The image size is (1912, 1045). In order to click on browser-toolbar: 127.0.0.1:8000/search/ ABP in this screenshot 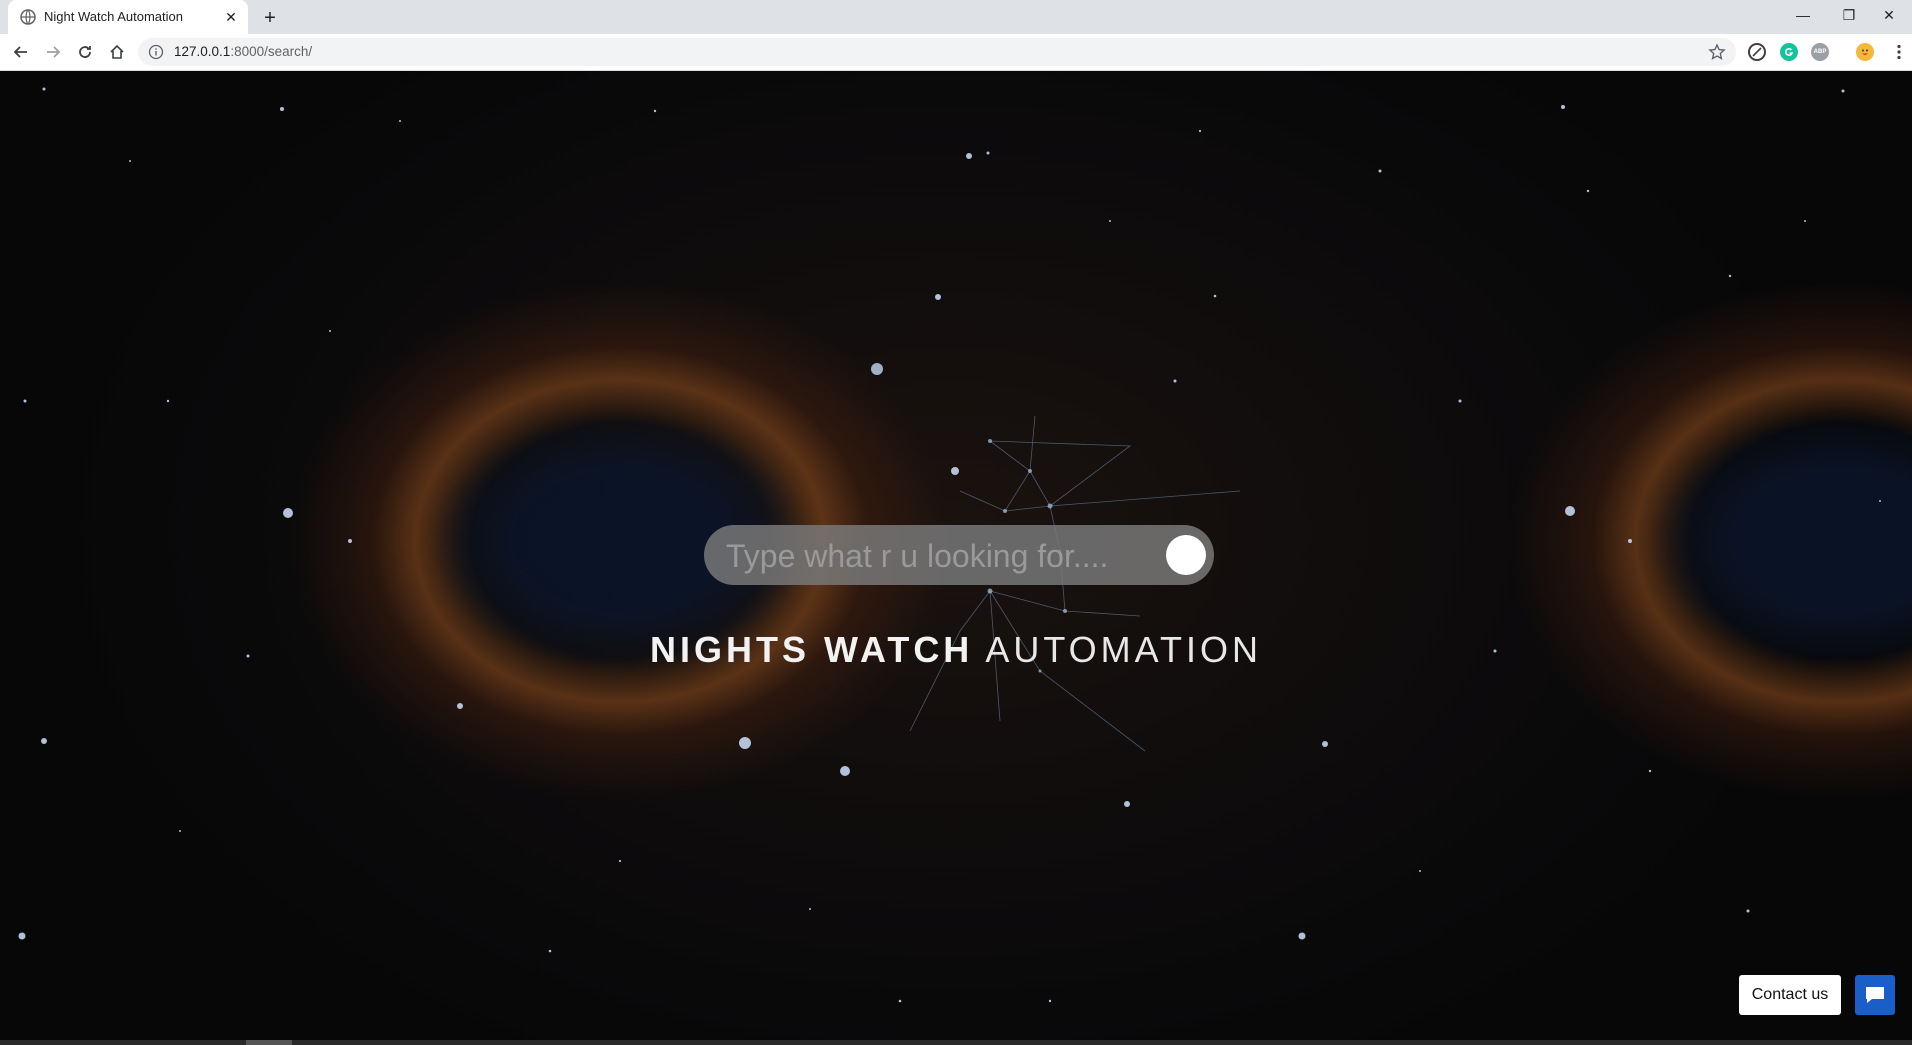, I will do `click(956, 52)`.